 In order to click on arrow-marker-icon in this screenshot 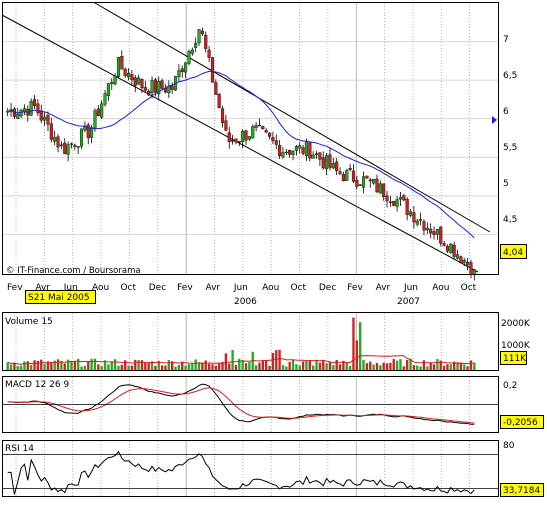, I will do `click(494, 120)`.